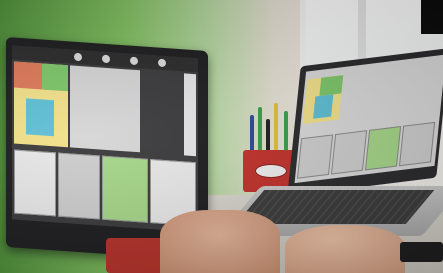  I want to click on hand-left, so click(220, 241).